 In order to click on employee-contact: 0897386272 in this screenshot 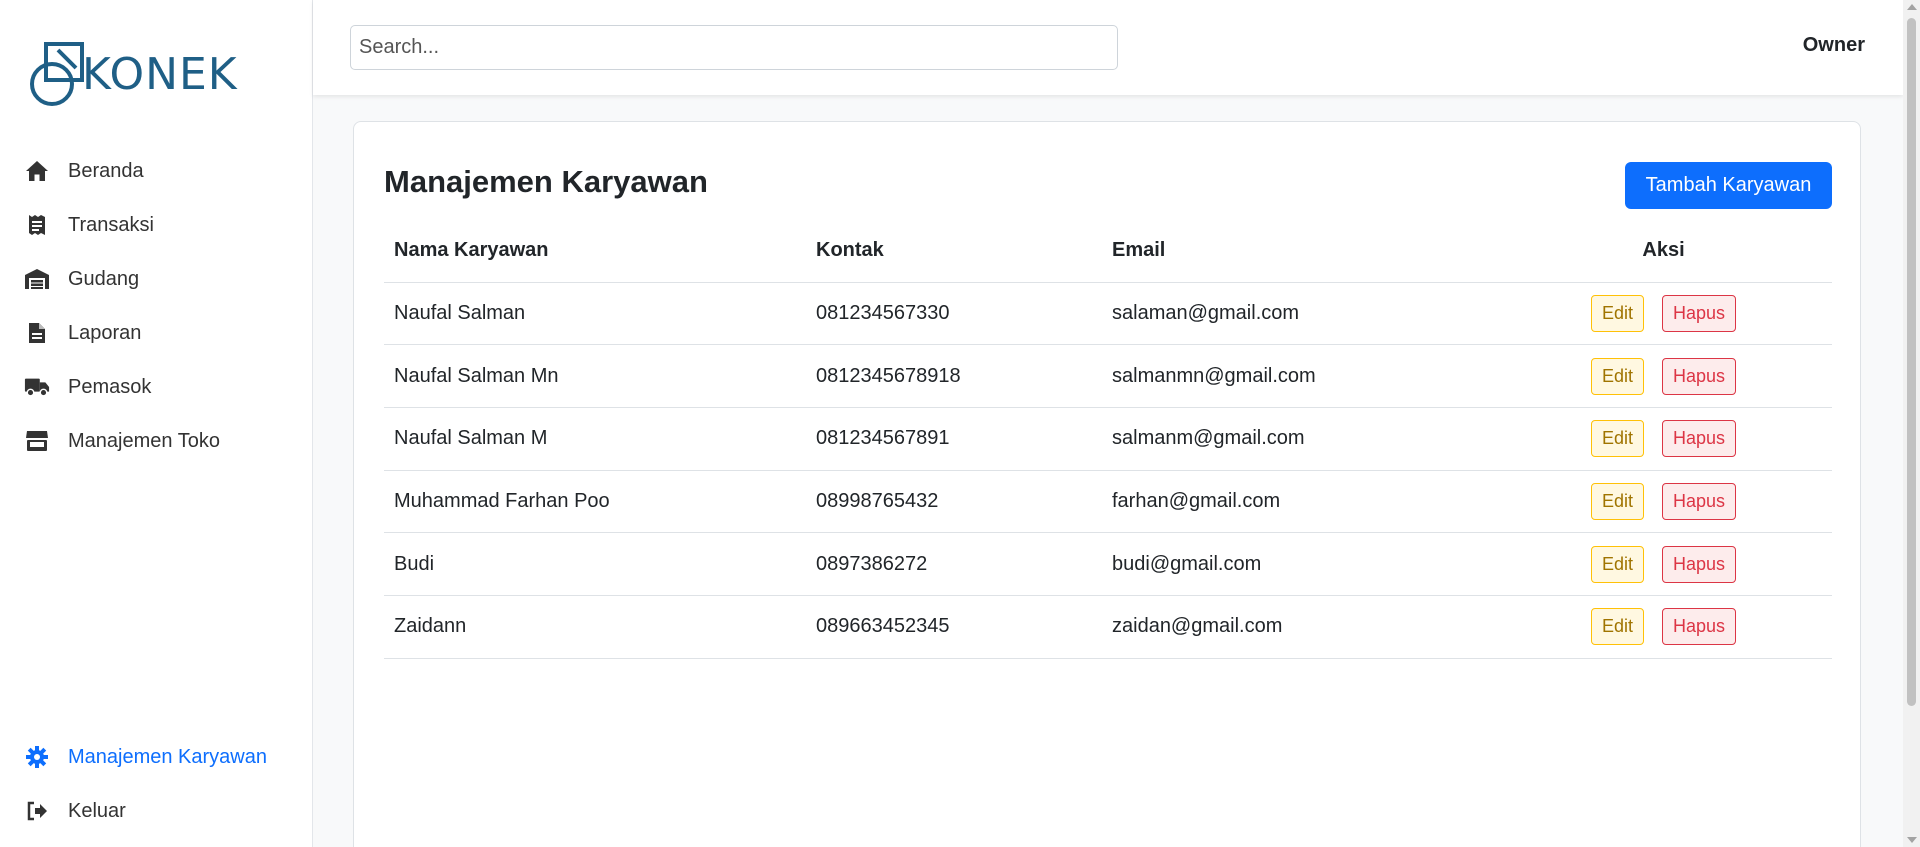, I will do `click(954, 564)`.